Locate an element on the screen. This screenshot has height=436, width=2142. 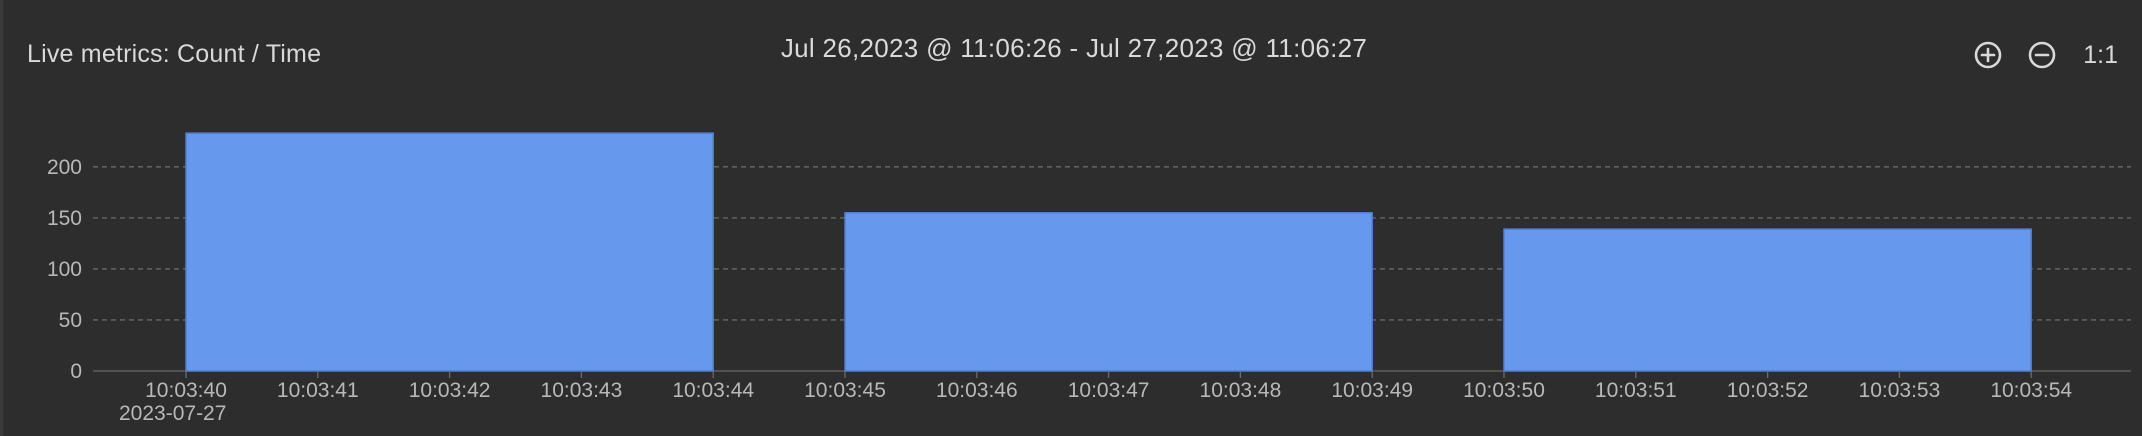
x-tick-label: 10:03:45 is located at coordinates (845, 390).